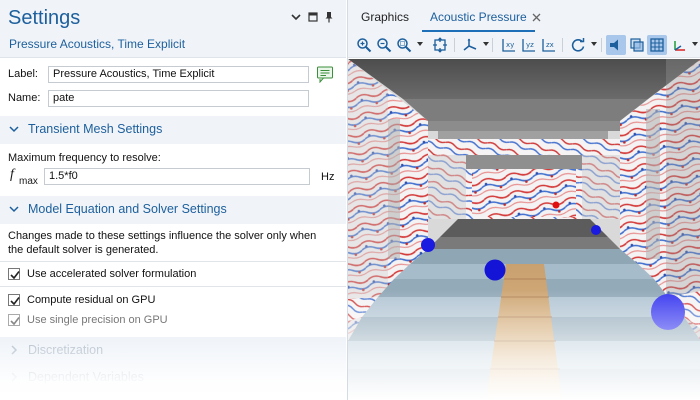 Image resolution: width=700 pixels, height=400 pixels. Describe the element at coordinates (385, 16) in the screenshot. I see `tab-graphics: Graphics` at that location.